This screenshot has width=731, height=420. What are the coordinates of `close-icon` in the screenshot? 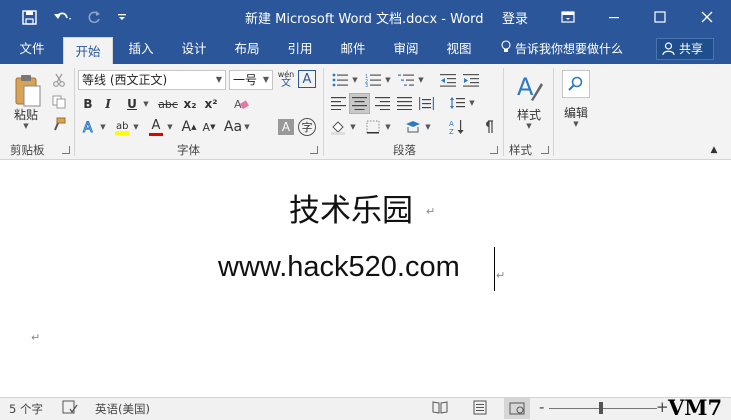 It's located at (707, 17).